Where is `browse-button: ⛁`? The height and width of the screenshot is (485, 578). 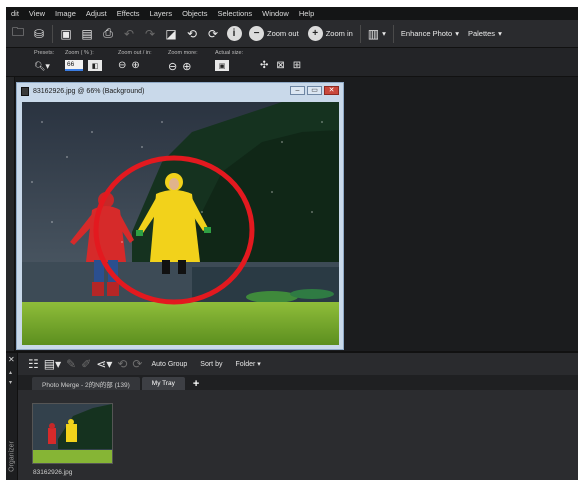 browse-button: ⛁ is located at coordinates (39, 34).